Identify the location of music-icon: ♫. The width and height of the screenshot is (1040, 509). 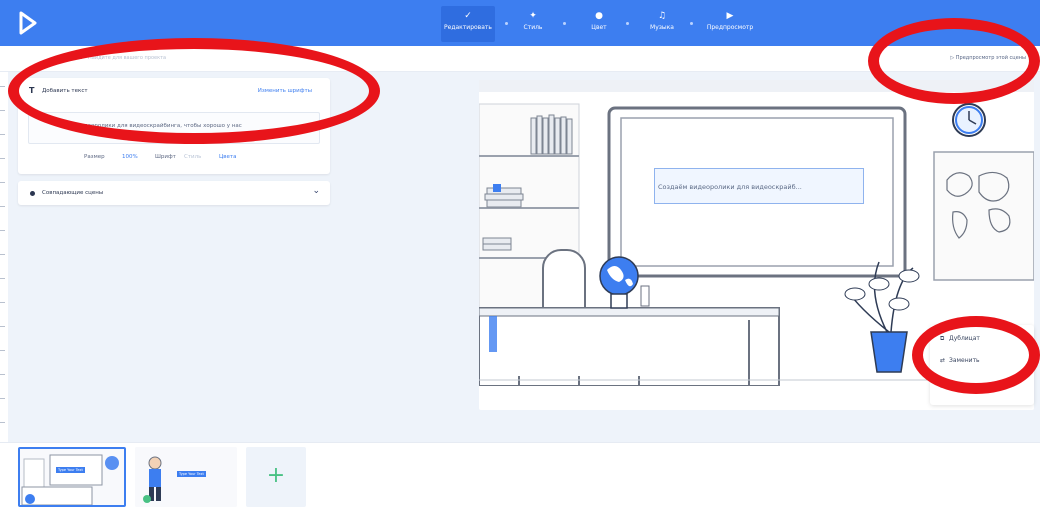
(662, 16).